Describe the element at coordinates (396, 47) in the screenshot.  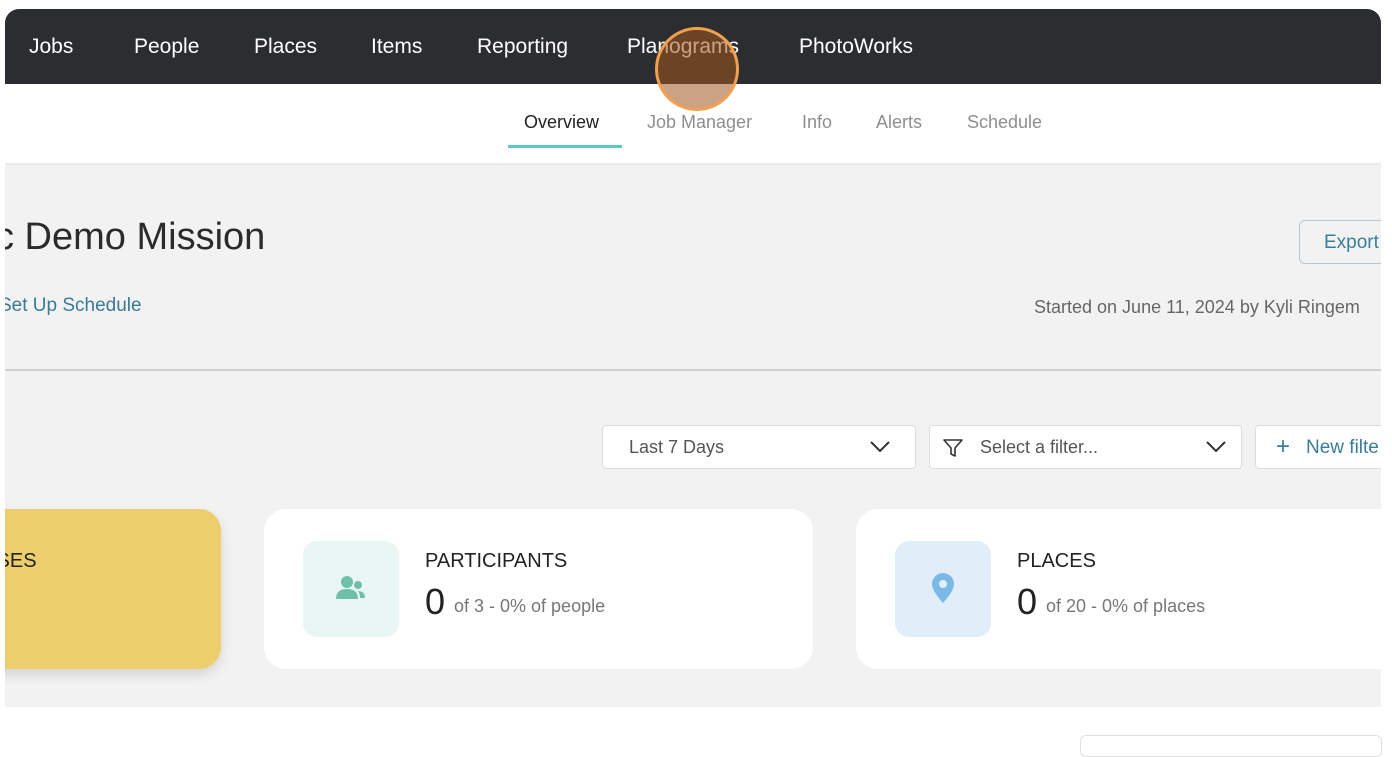
I see `nav-items: Items` at that location.